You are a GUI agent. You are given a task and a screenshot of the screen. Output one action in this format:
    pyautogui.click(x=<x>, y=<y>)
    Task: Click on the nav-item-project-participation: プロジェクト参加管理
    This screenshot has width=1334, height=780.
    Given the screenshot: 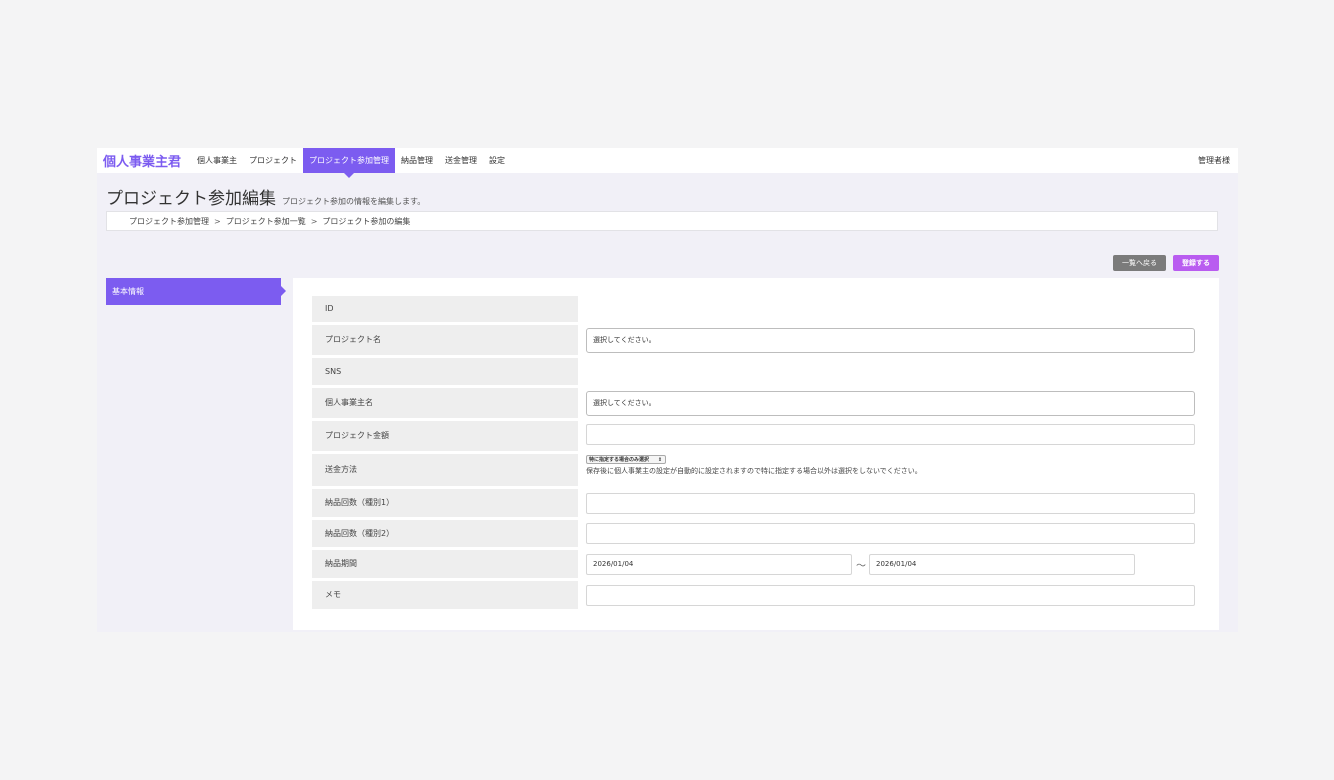 What is the action you would take?
    pyautogui.click(x=349, y=163)
    